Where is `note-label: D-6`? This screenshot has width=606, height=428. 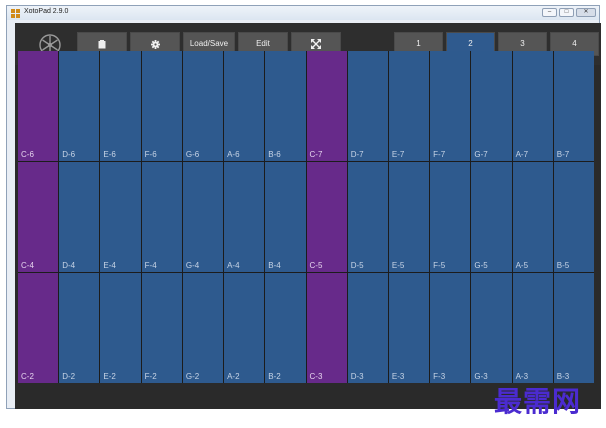
note-label: D-6 is located at coordinates (69, 154).